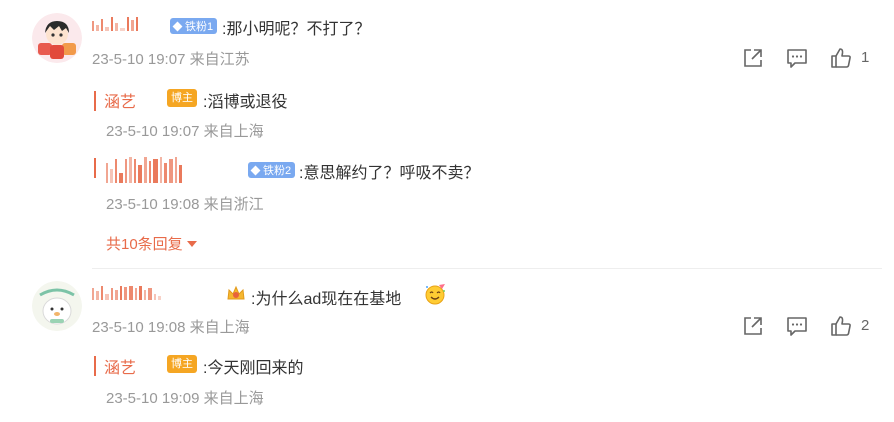 Image resolution: width=894 pixels, height=422 pixels. Describe the element at coordinates (151, 243) in the screenshot. I see `more-replies-link: 共10条回复` at that location.